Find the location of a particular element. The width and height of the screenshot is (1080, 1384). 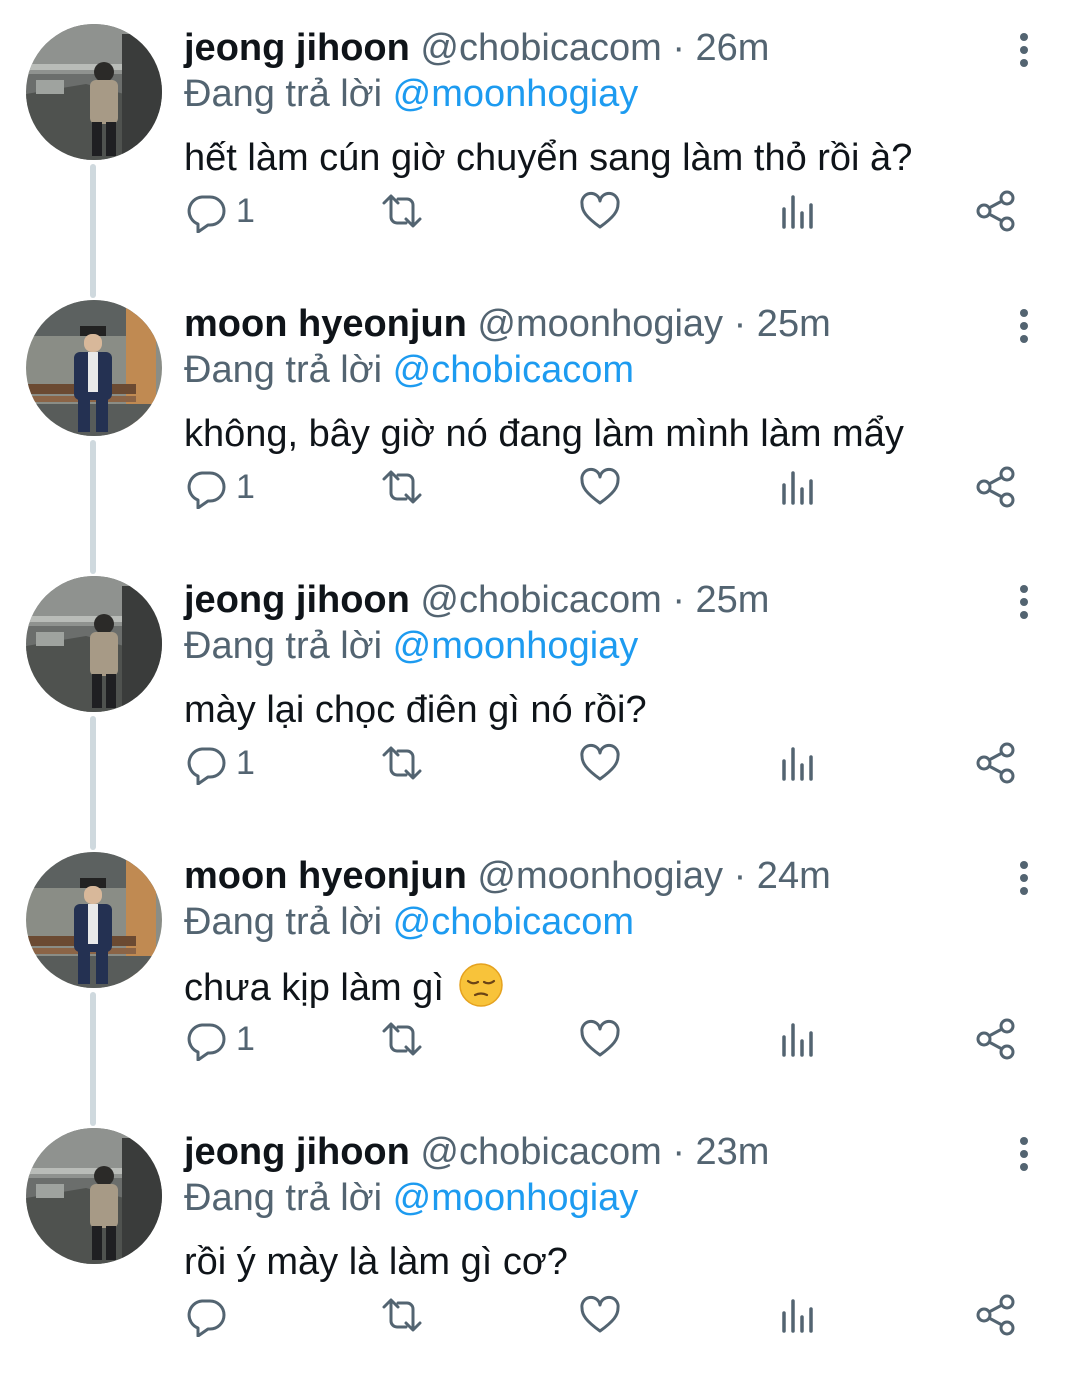

handle-time: @moonhogiay · 24m is located at coordinates (648, 876).